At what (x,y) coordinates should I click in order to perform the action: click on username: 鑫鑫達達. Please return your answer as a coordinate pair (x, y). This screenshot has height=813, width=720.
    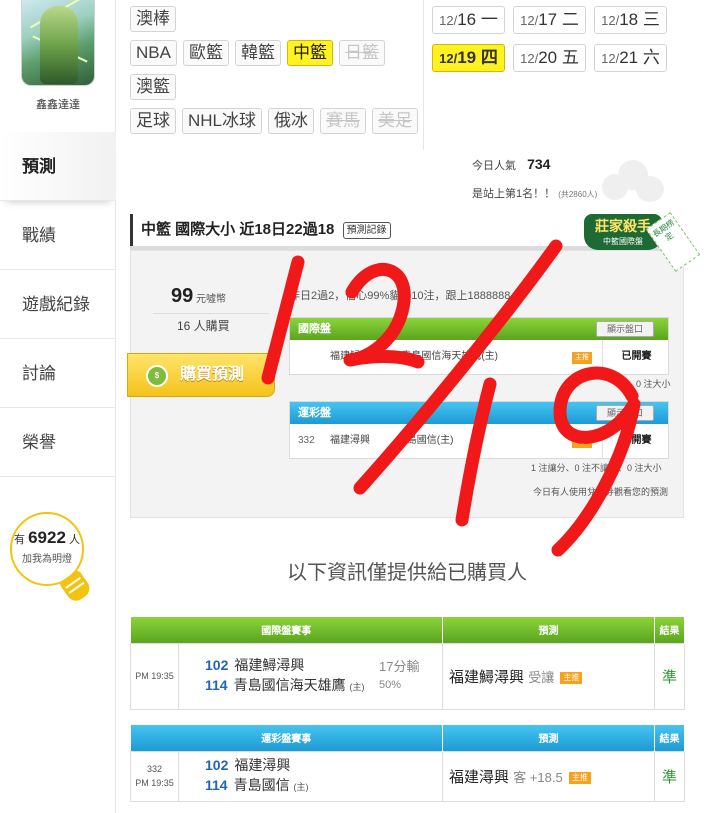
    Looking at the image, I should click on (58, 105).